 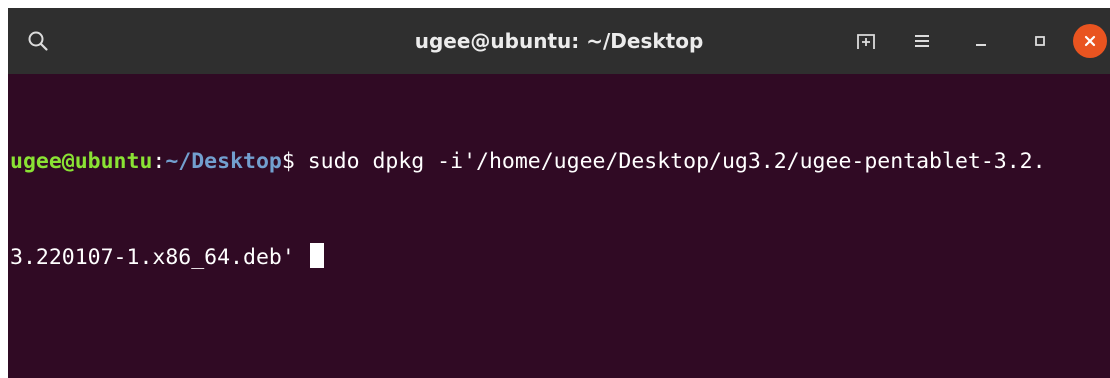 What do you see at coordinates (159, 161) in the screenshot?
I see `prompt-colon: :` at bounding box center [159, 161].